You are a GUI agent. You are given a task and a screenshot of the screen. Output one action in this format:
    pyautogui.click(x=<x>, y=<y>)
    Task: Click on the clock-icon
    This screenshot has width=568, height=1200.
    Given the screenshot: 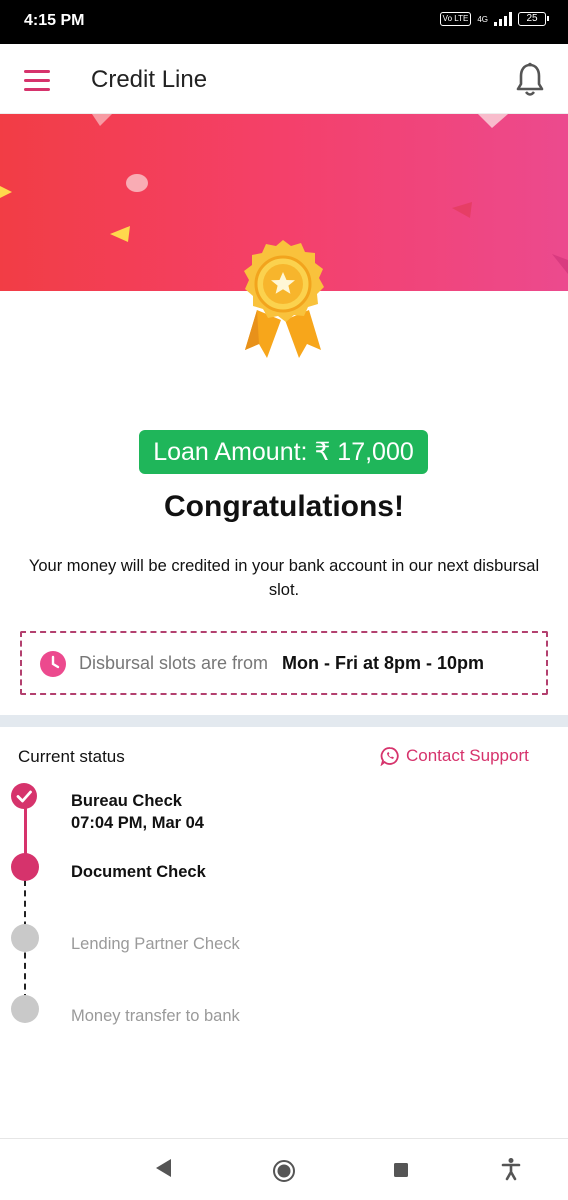 What is the action you would take?
    pyautogui.click(x=53, y=664)
    